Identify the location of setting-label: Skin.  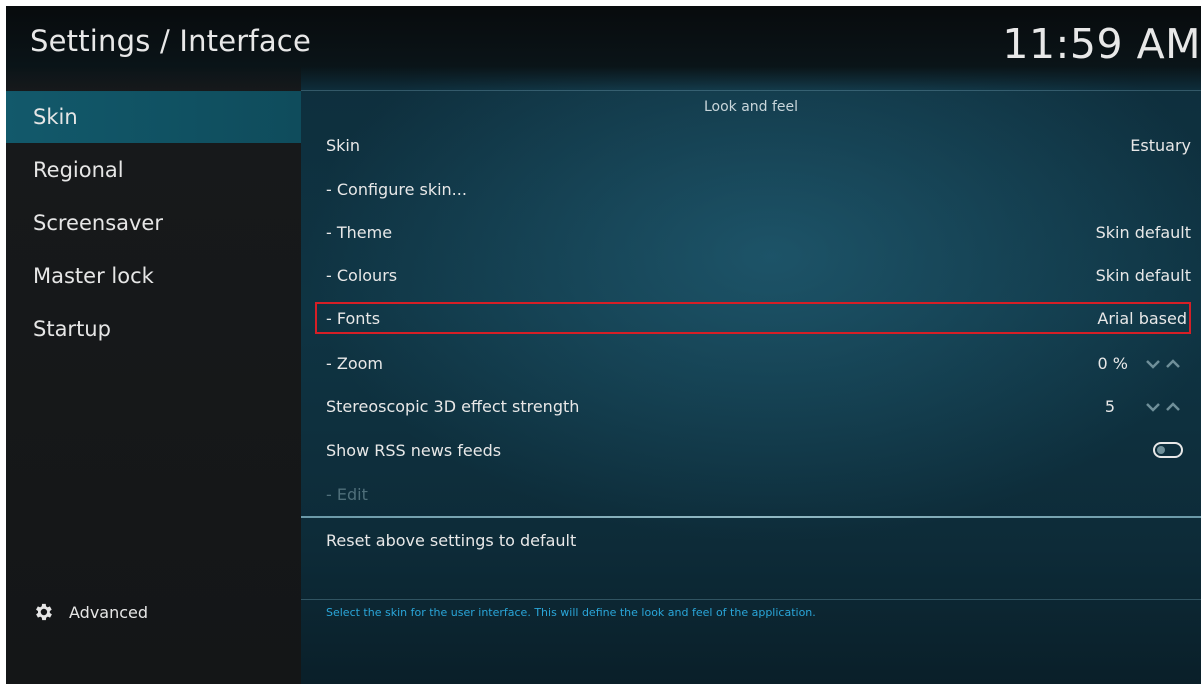
(343, 145).